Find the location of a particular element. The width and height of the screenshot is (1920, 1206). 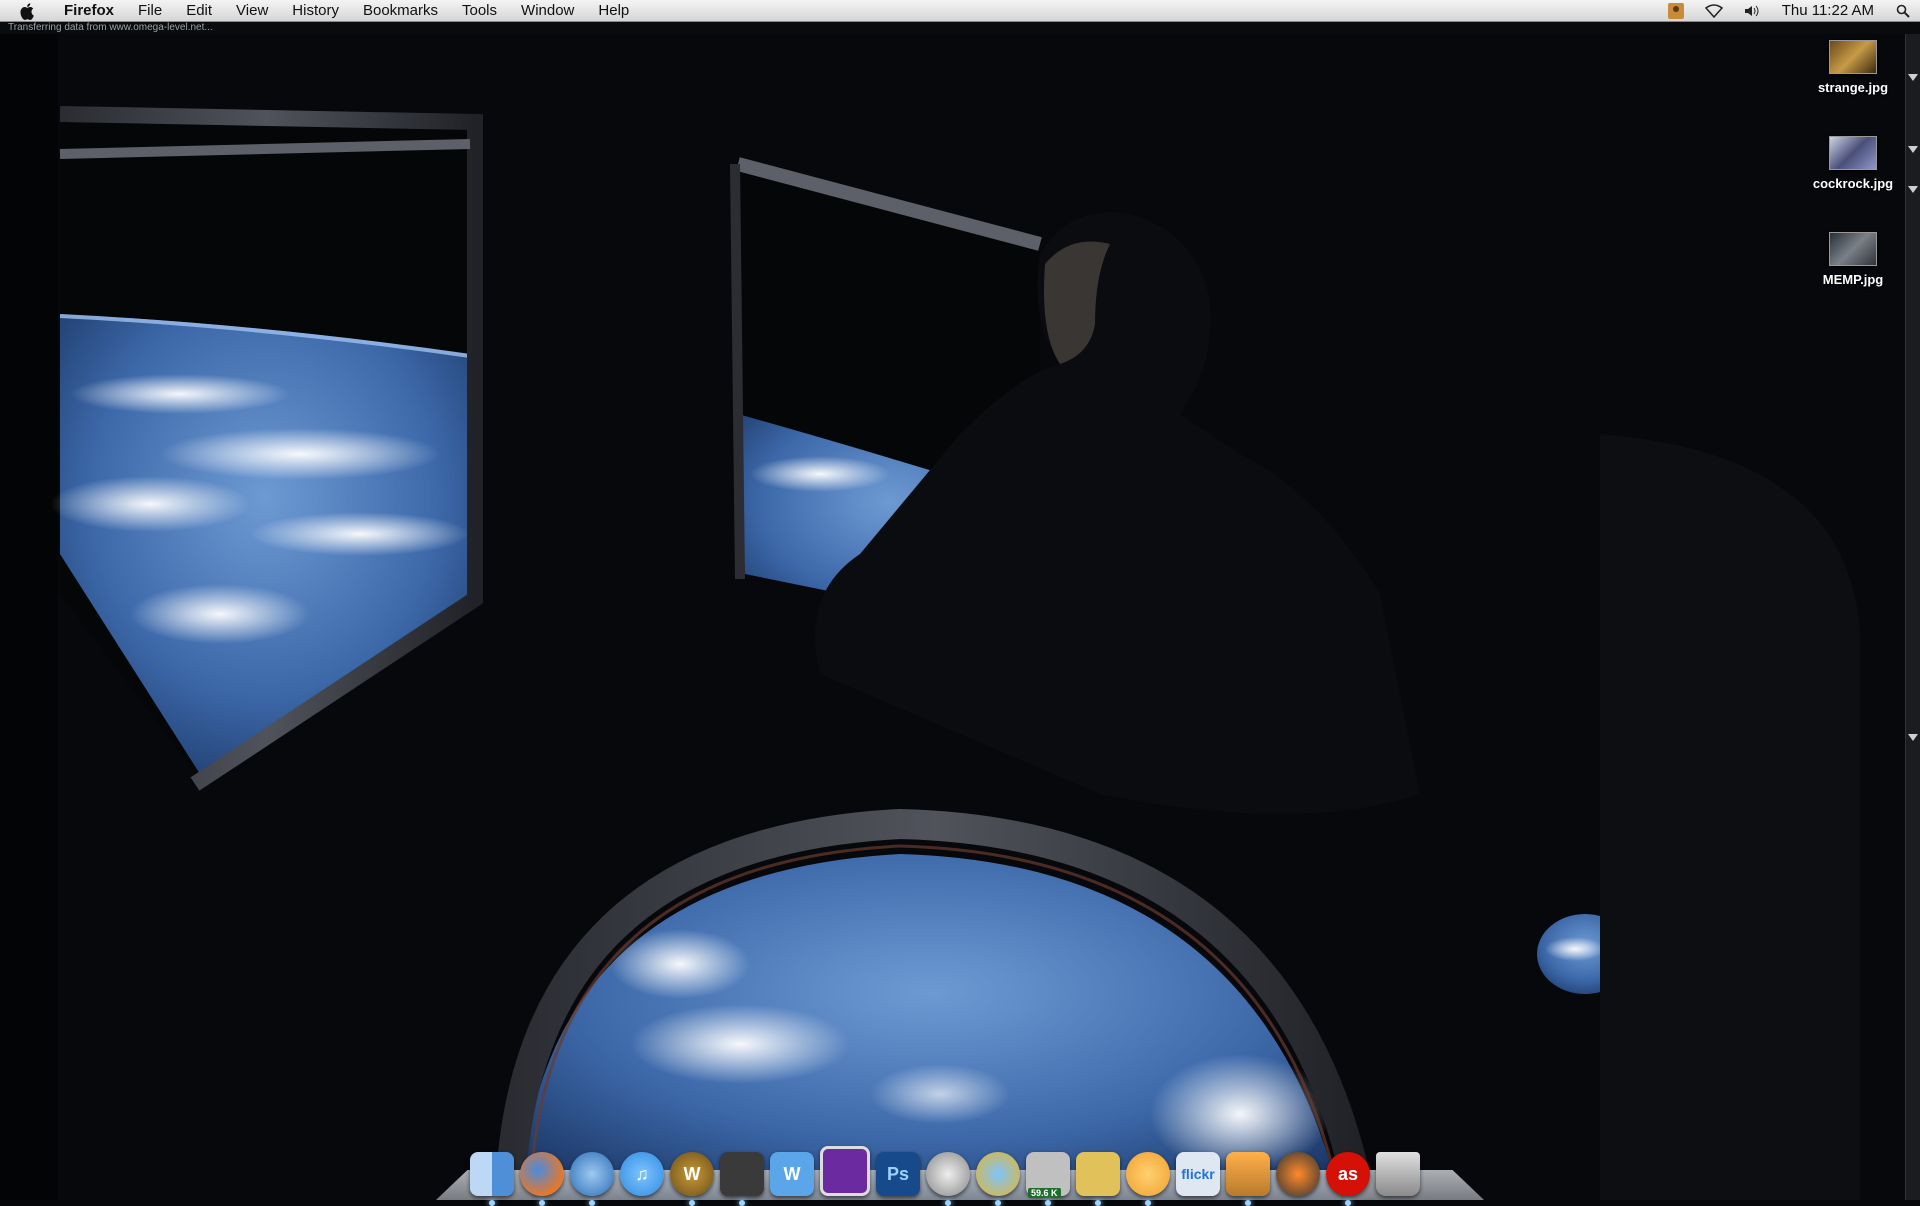

spotlight-search-icon is located at coordinates (1903, 11).